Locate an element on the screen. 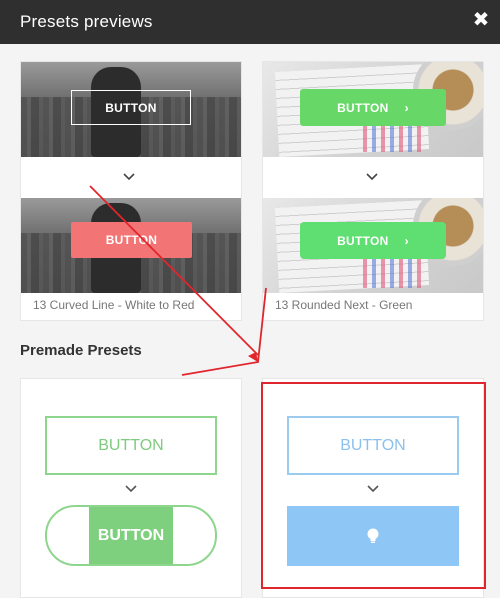 The width and height of the screenshot is (500, 598). pill-button-label: BUTTON is located at coordinates (131, 535).